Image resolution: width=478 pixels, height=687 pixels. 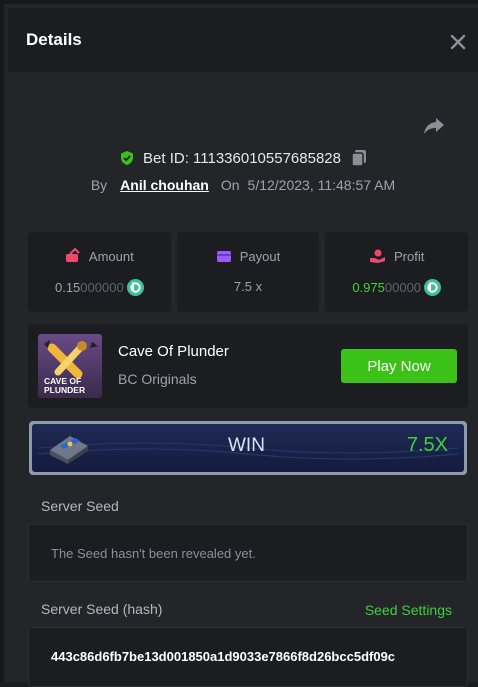 I want to click on profit-value-dim: 00000, so click(x=403, y=287).